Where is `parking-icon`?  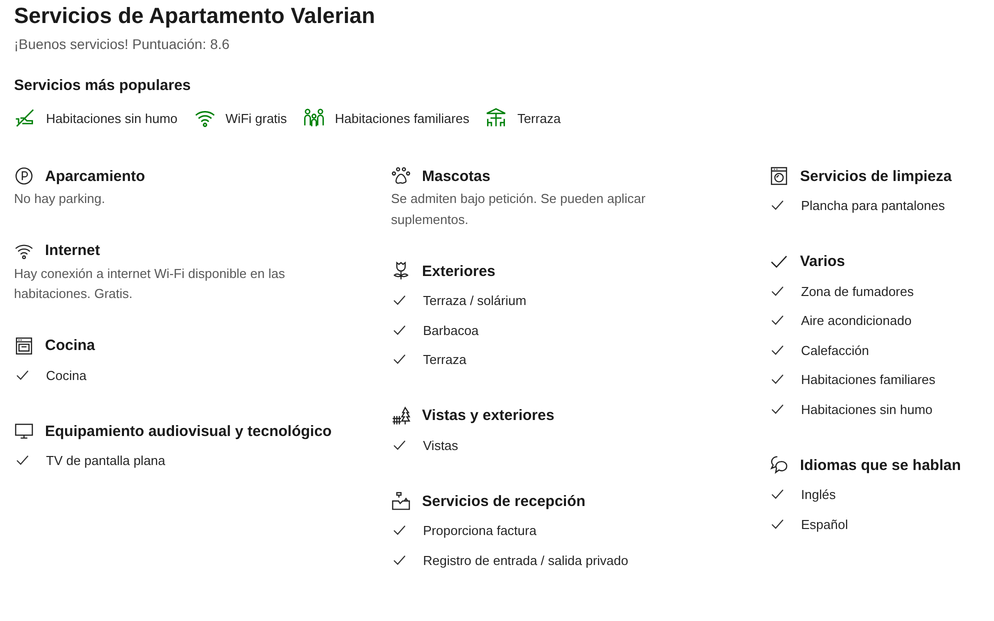 parking-icon is located at coordinates (24, 176).